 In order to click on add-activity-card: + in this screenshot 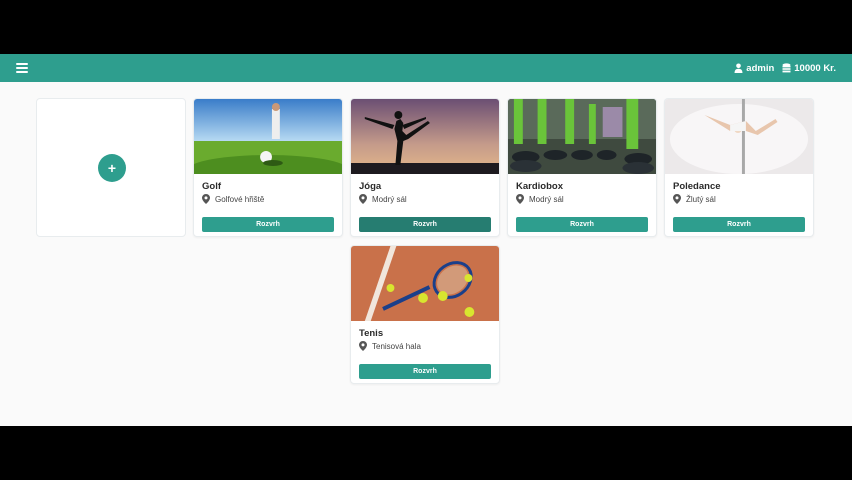, I will do `click(111, 167)`.